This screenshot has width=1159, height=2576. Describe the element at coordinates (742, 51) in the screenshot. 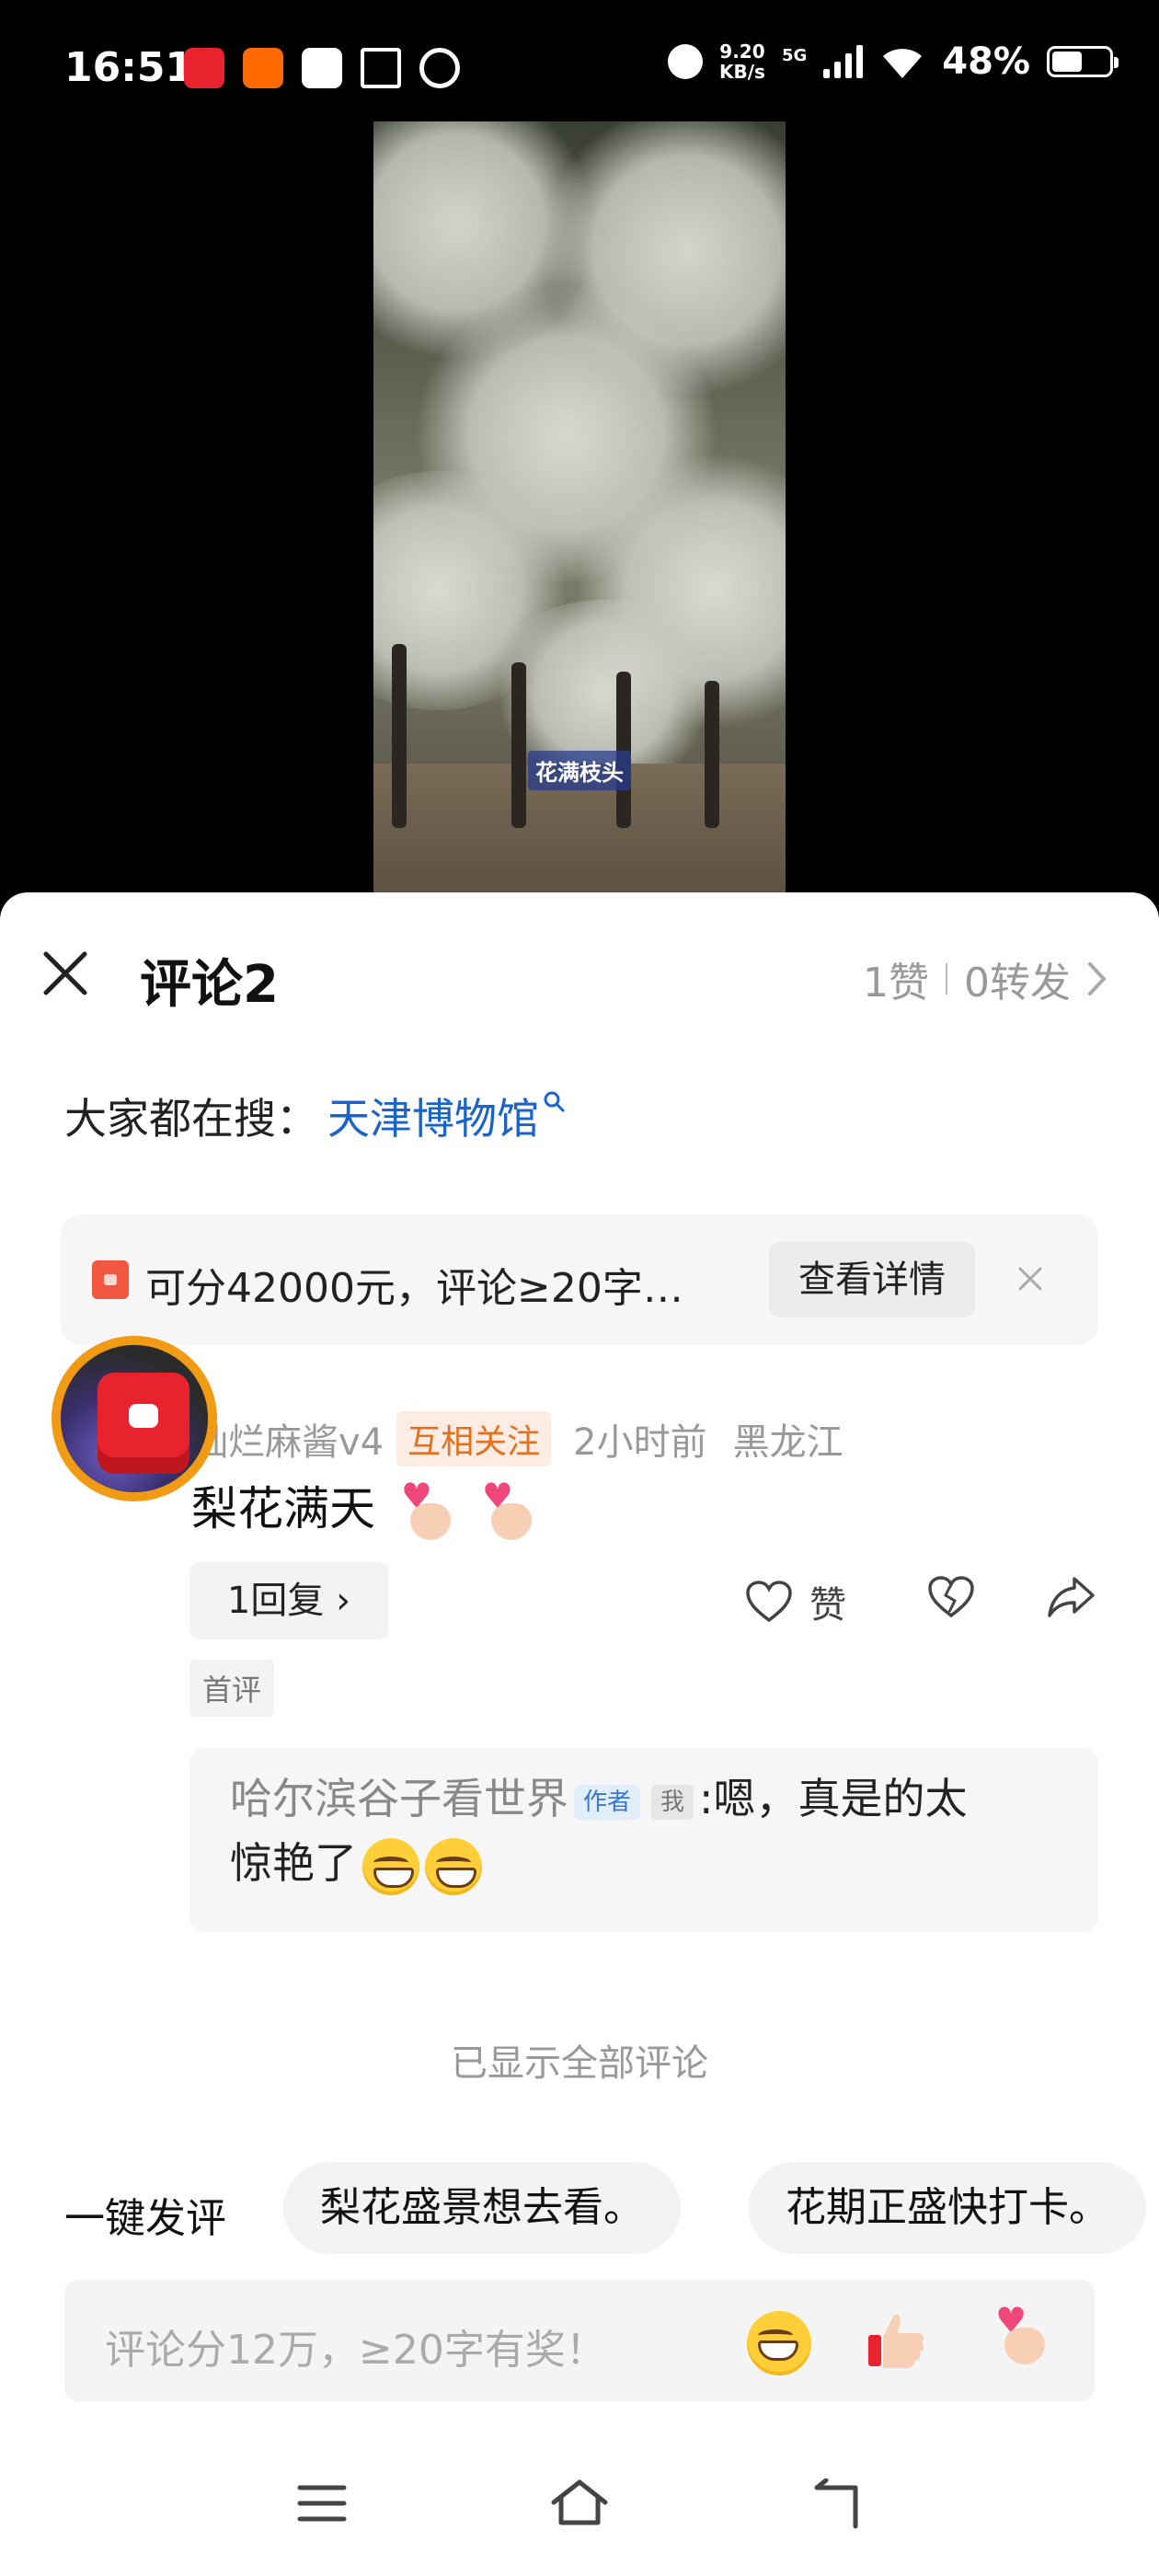

I see `speed-value: 9.20` at that location.